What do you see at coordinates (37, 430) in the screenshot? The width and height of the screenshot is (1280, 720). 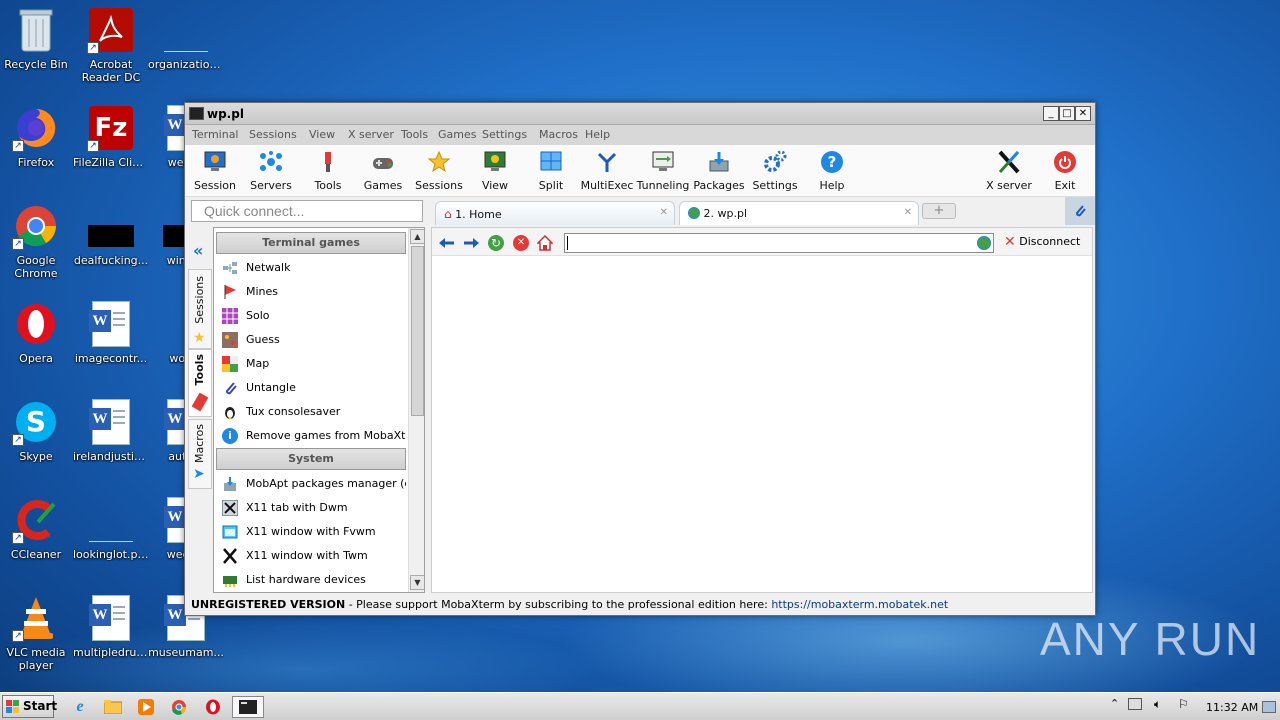 I see `desktop-icon-skype: S ↗ Skype` at bounding box center [37, 430].